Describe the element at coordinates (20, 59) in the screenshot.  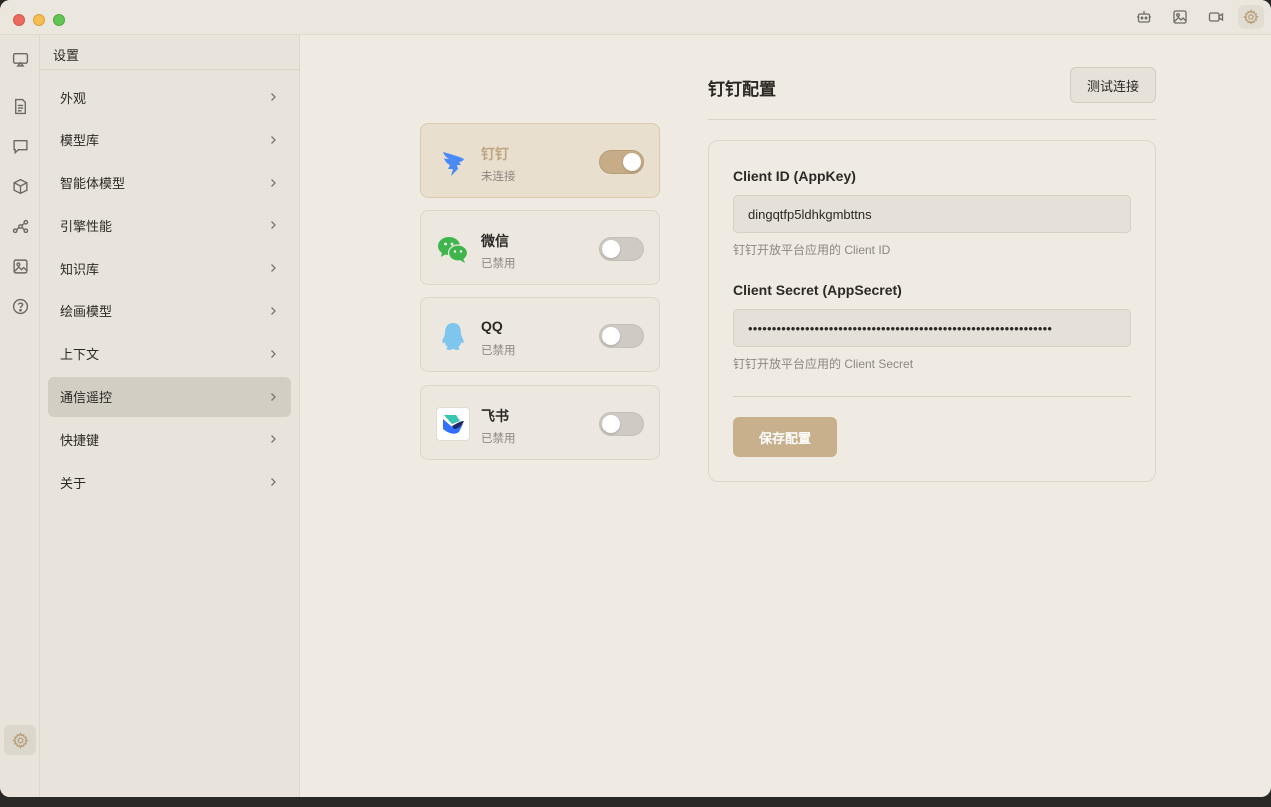
I see `screen-share-icon` at that location.